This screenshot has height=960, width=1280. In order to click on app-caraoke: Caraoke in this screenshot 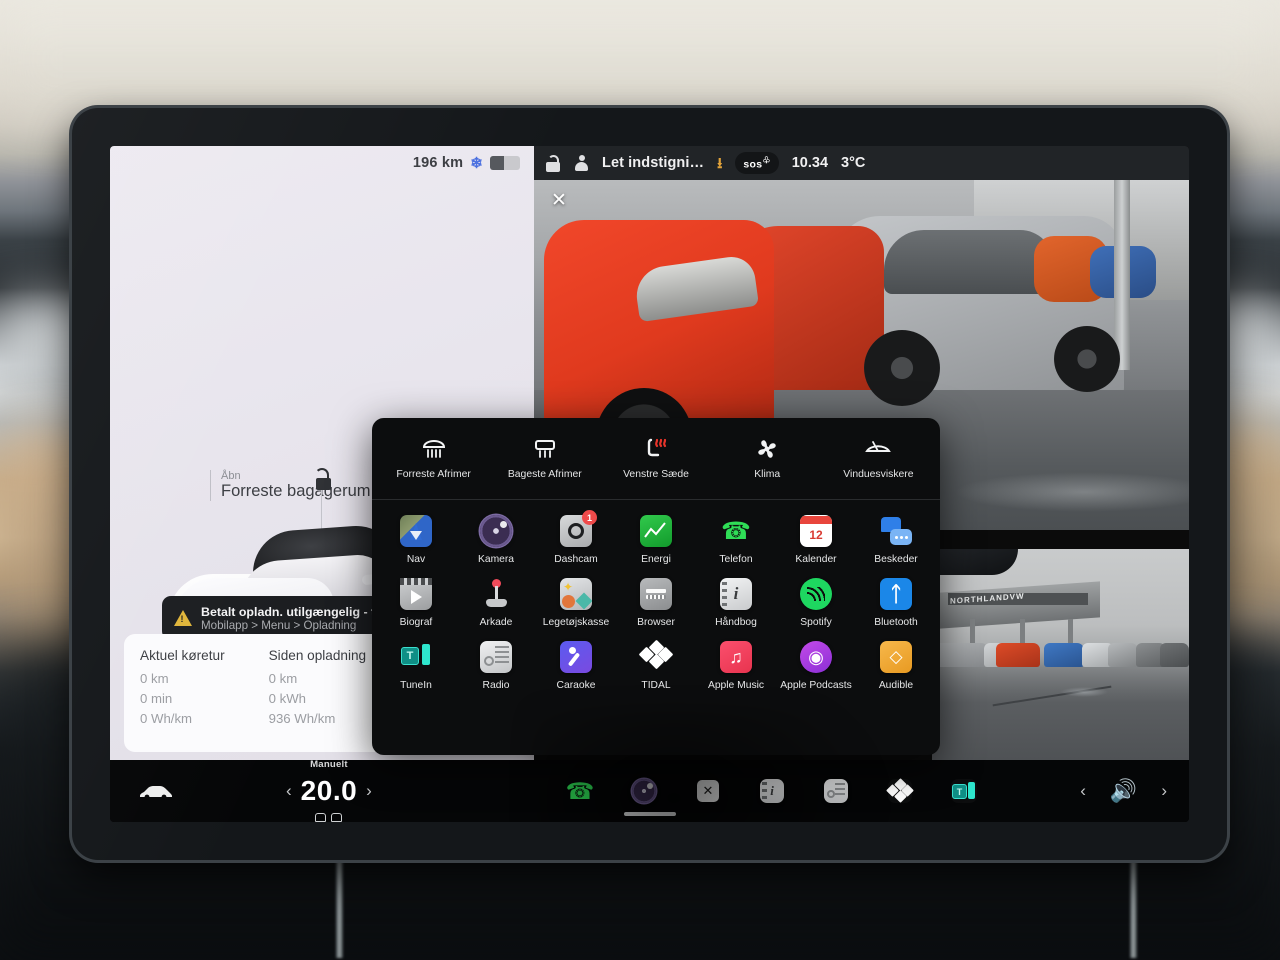, I will do `click(576, 665)`.